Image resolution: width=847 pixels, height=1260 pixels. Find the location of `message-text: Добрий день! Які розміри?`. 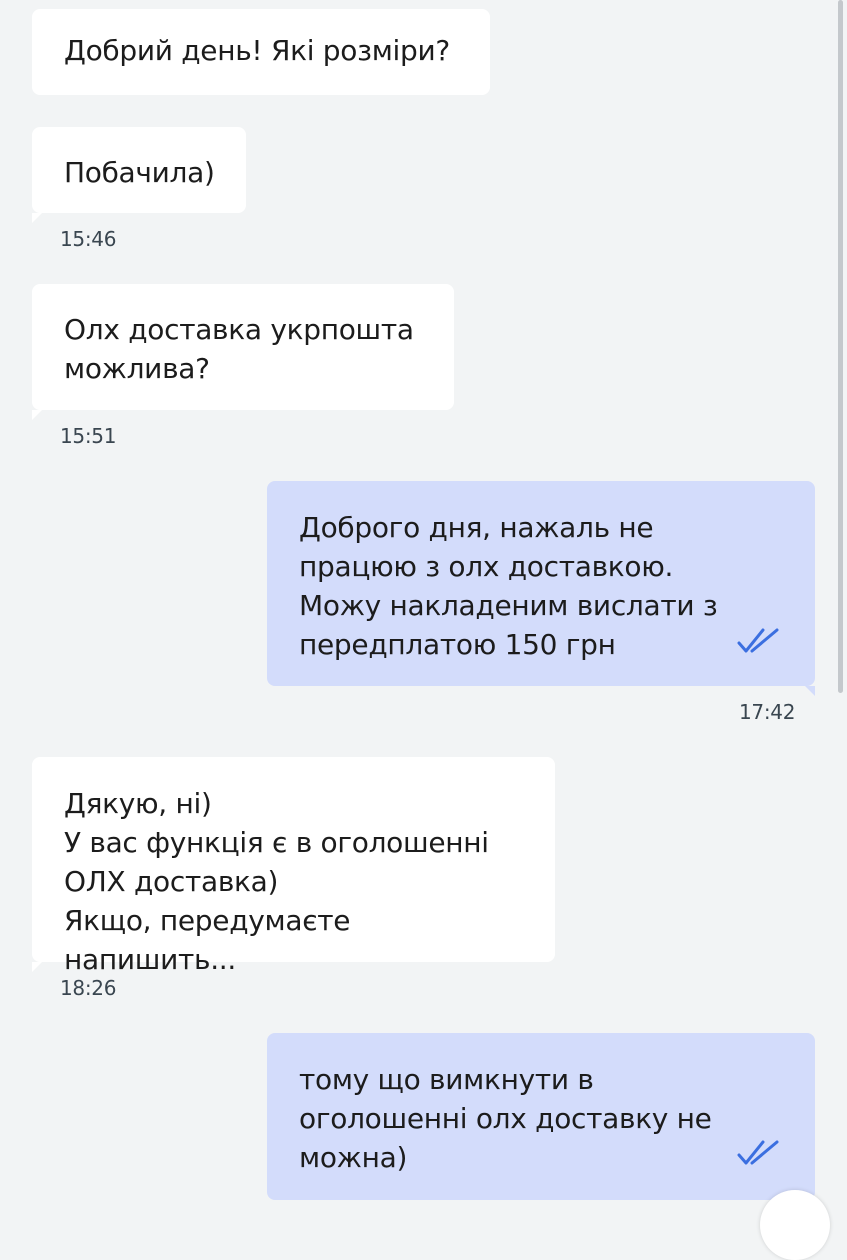

message-text: Добрий день! Які розміри? is located at coordinates (257, 50).